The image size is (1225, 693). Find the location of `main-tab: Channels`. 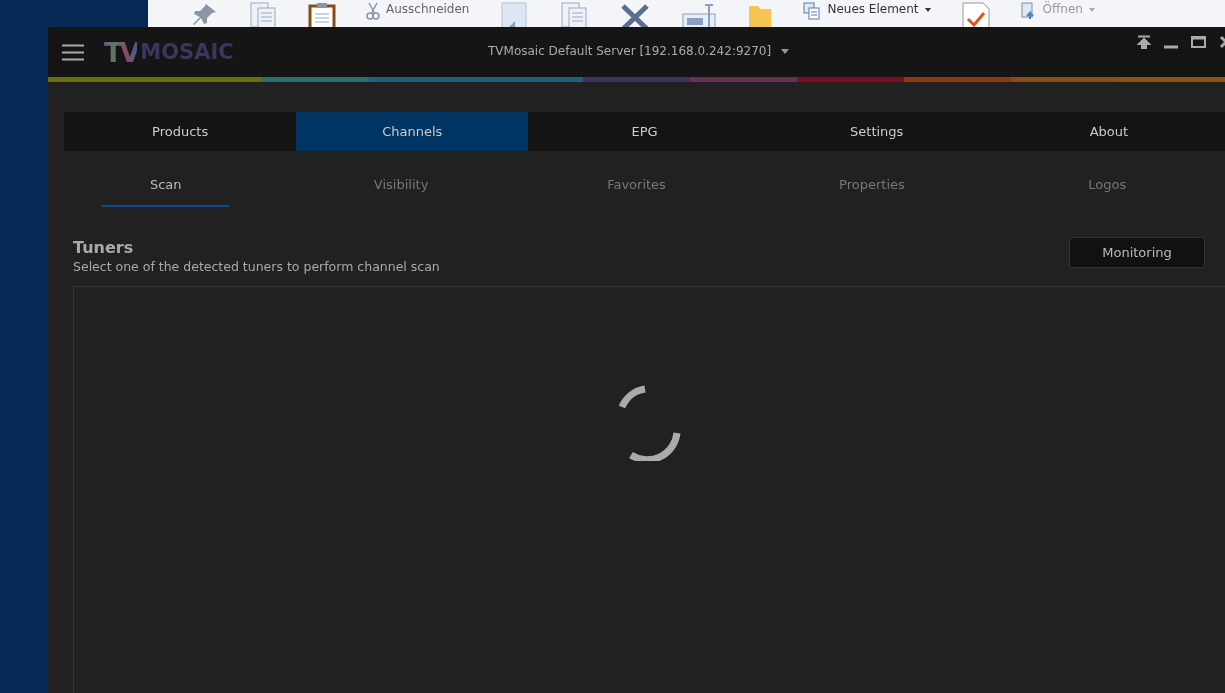

main-tab: Channels is located at coordinates (412, 131).